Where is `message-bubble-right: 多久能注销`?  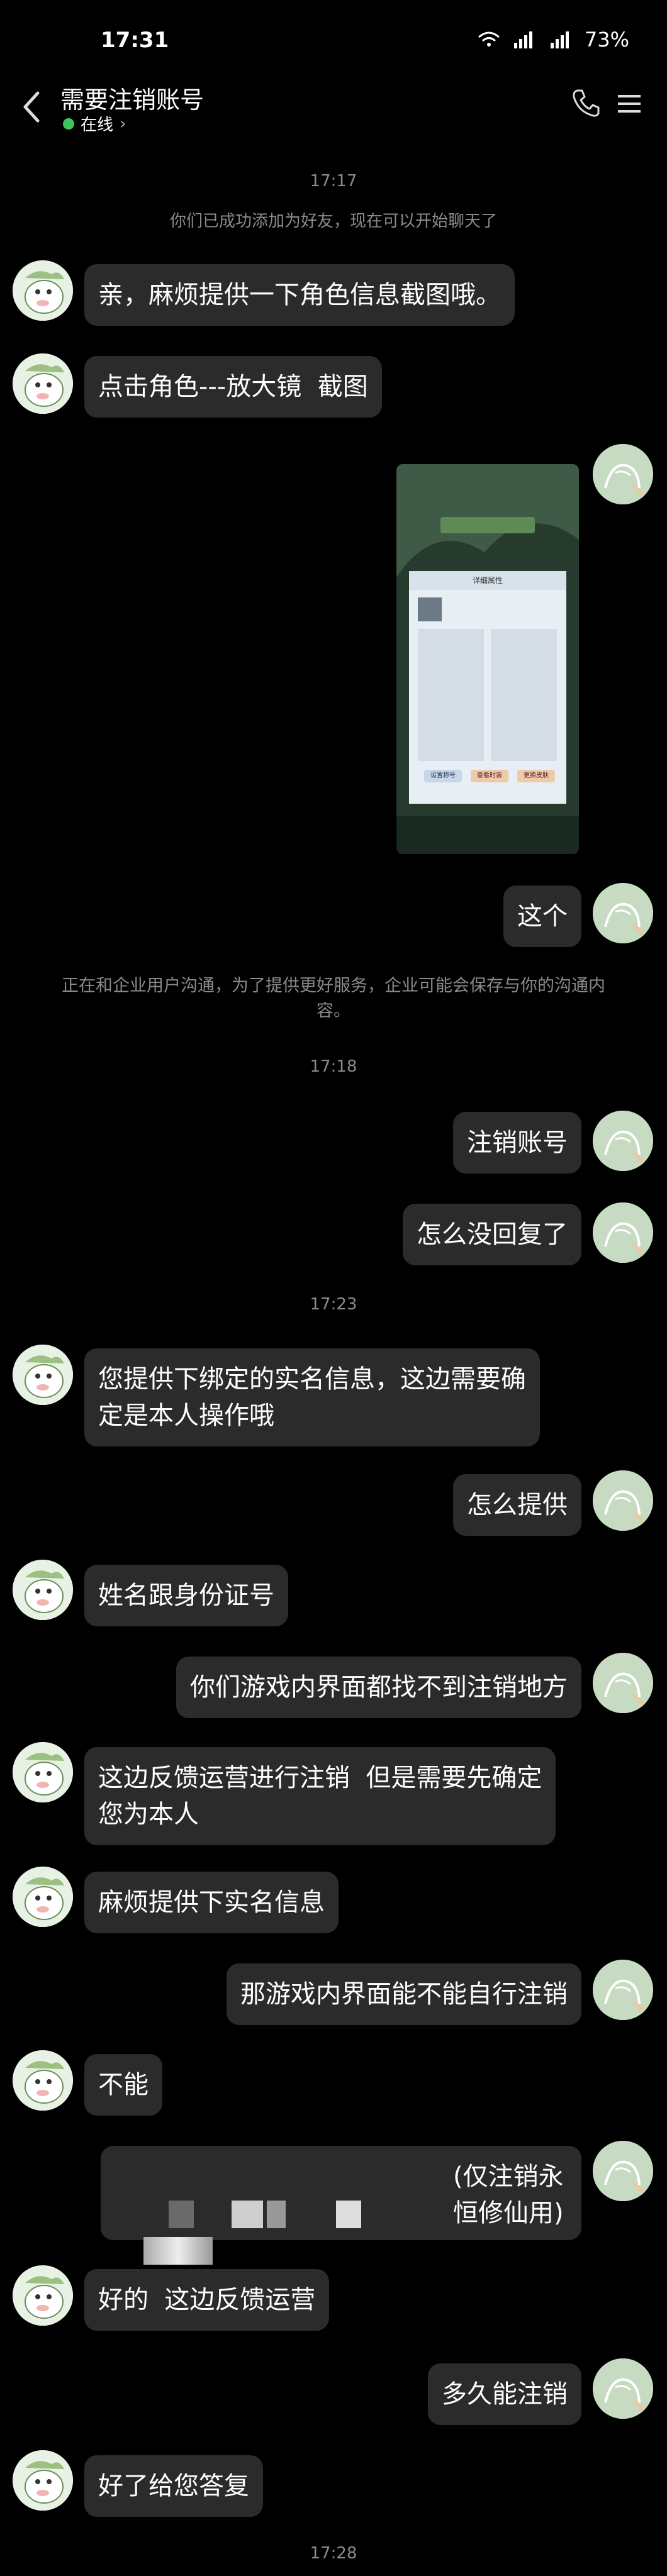 message-bubble-right: 多久能注销 is located at coordinates (504, 2394).